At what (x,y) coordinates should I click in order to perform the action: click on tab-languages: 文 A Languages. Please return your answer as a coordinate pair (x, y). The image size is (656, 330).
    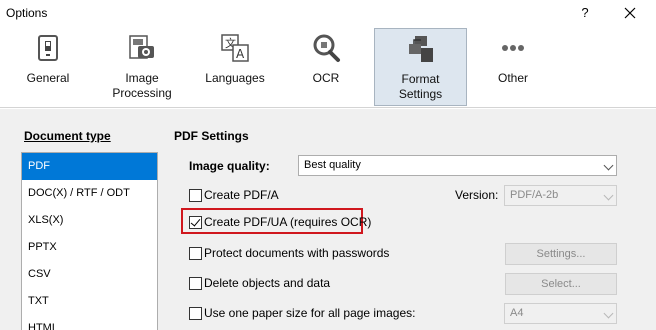
    Looking at the image, I should click on (235, 67).